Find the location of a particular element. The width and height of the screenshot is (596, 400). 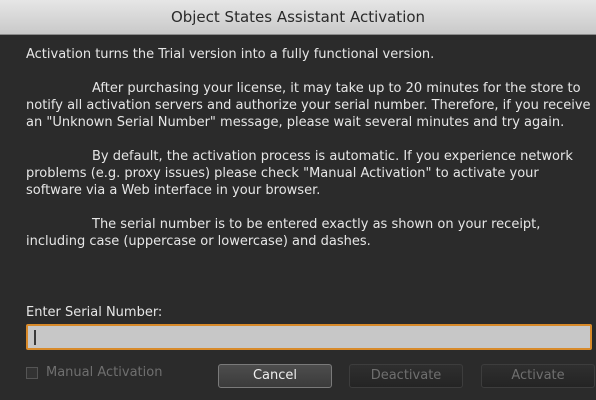

manual-activation-option: Manual Activation is located at coordinates (94, 372).